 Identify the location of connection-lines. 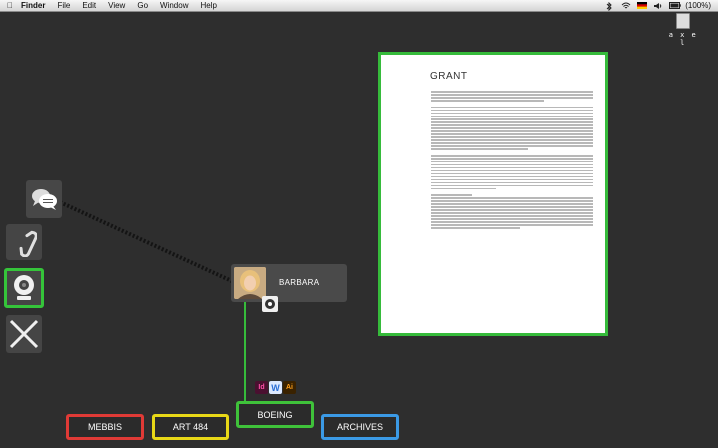
(152, 301).